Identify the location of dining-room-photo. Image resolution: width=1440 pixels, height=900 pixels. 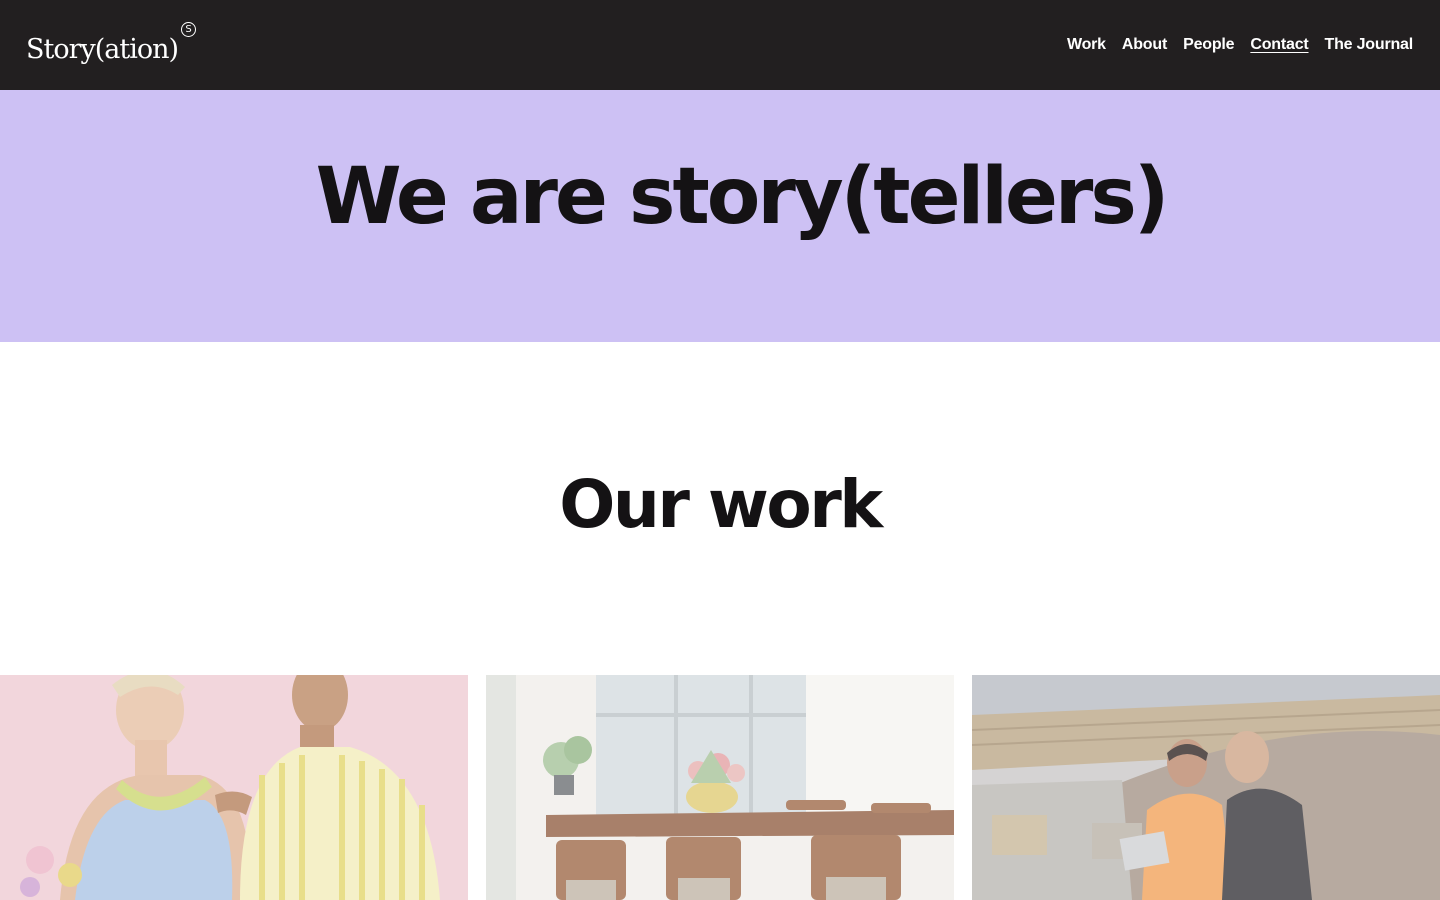
(720, 787).